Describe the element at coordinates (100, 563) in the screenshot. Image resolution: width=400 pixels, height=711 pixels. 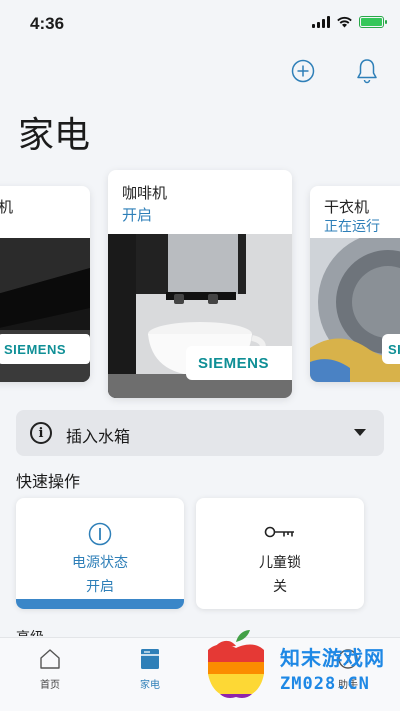
I see `power-status-label: 电源状态` at that location.